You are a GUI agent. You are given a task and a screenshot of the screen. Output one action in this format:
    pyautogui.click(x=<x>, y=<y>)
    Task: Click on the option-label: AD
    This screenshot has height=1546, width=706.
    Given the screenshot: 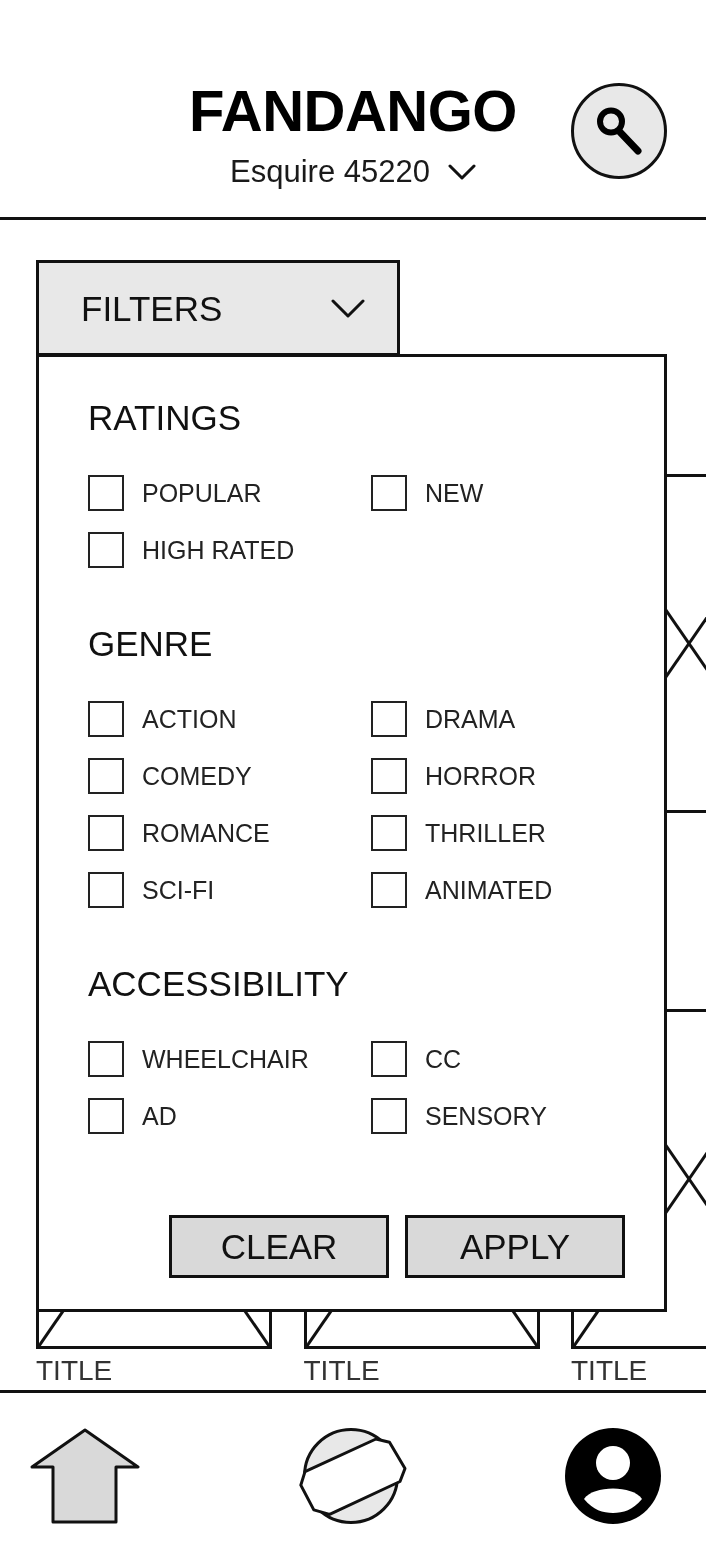 What is the action you would take?
    pyautogui.click(x=159, y=1116)
    